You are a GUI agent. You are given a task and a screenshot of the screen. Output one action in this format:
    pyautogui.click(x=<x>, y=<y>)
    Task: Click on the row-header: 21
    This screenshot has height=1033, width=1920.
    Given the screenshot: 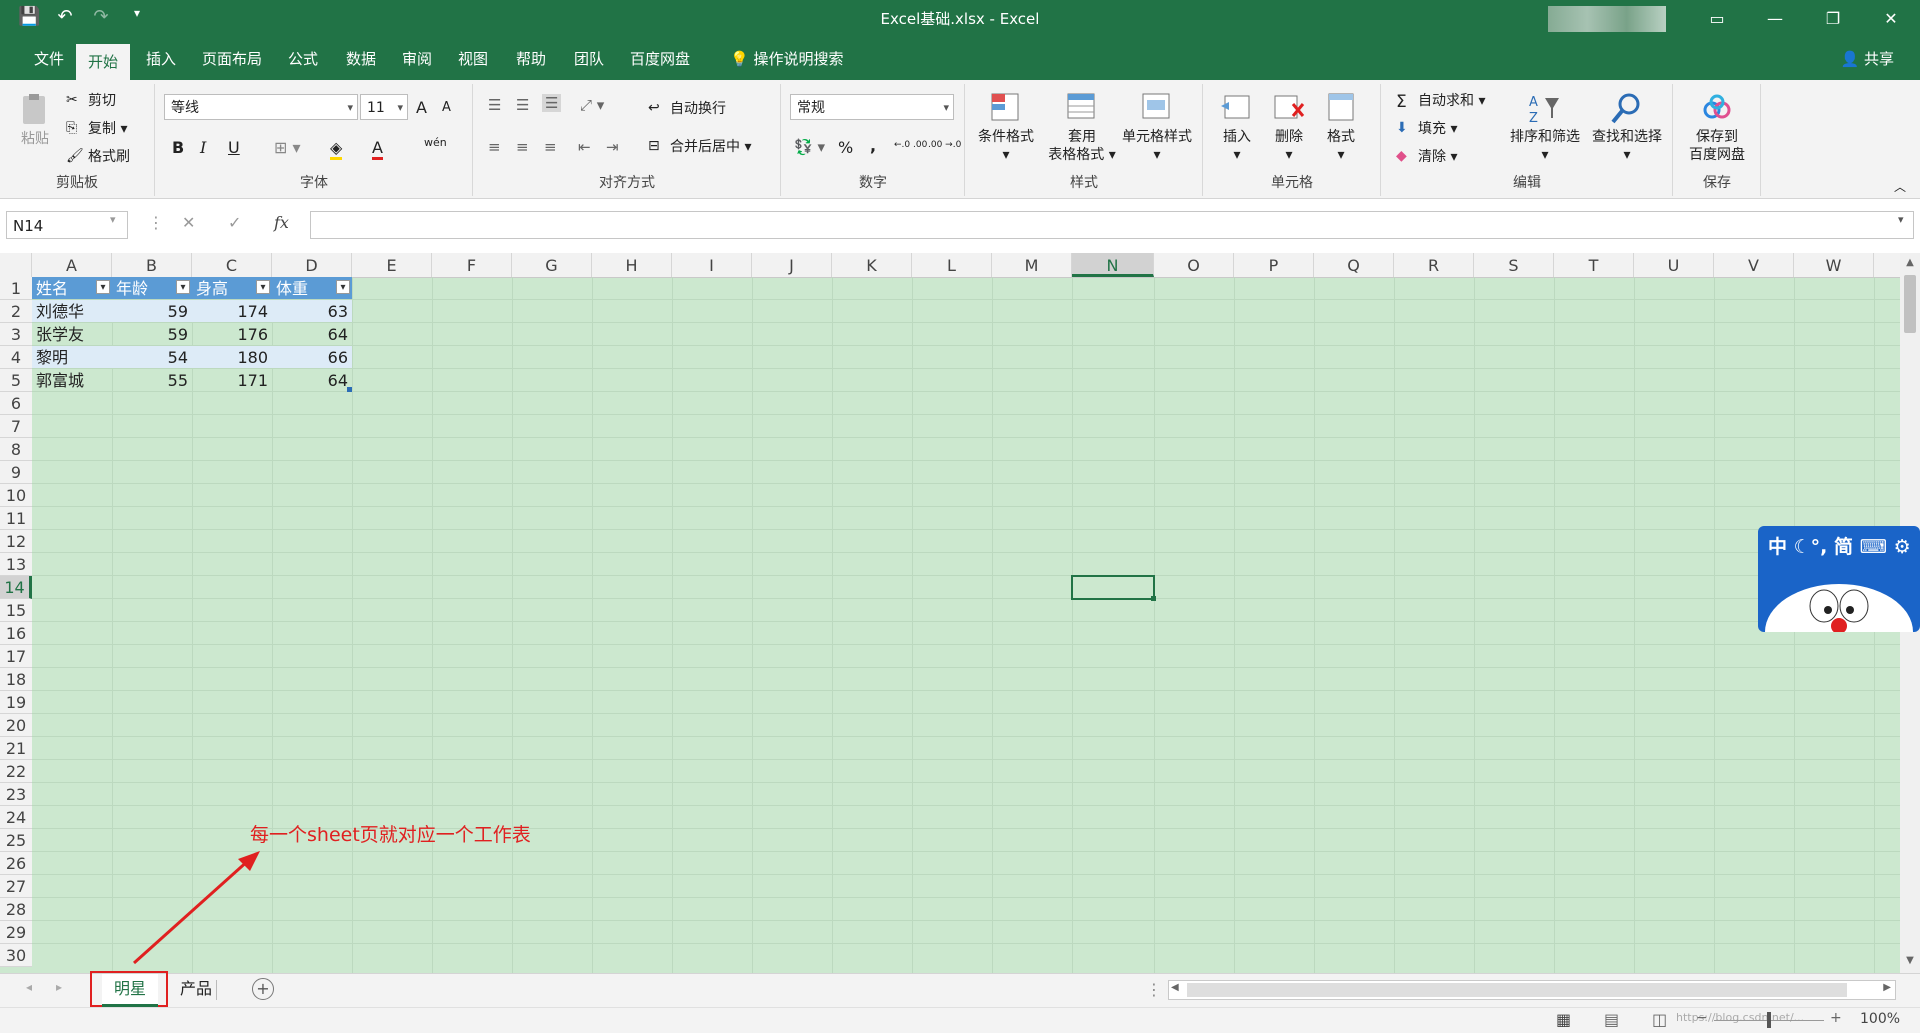 What is the action you would take?
    pyautogui.click(x=16, y=748)
    